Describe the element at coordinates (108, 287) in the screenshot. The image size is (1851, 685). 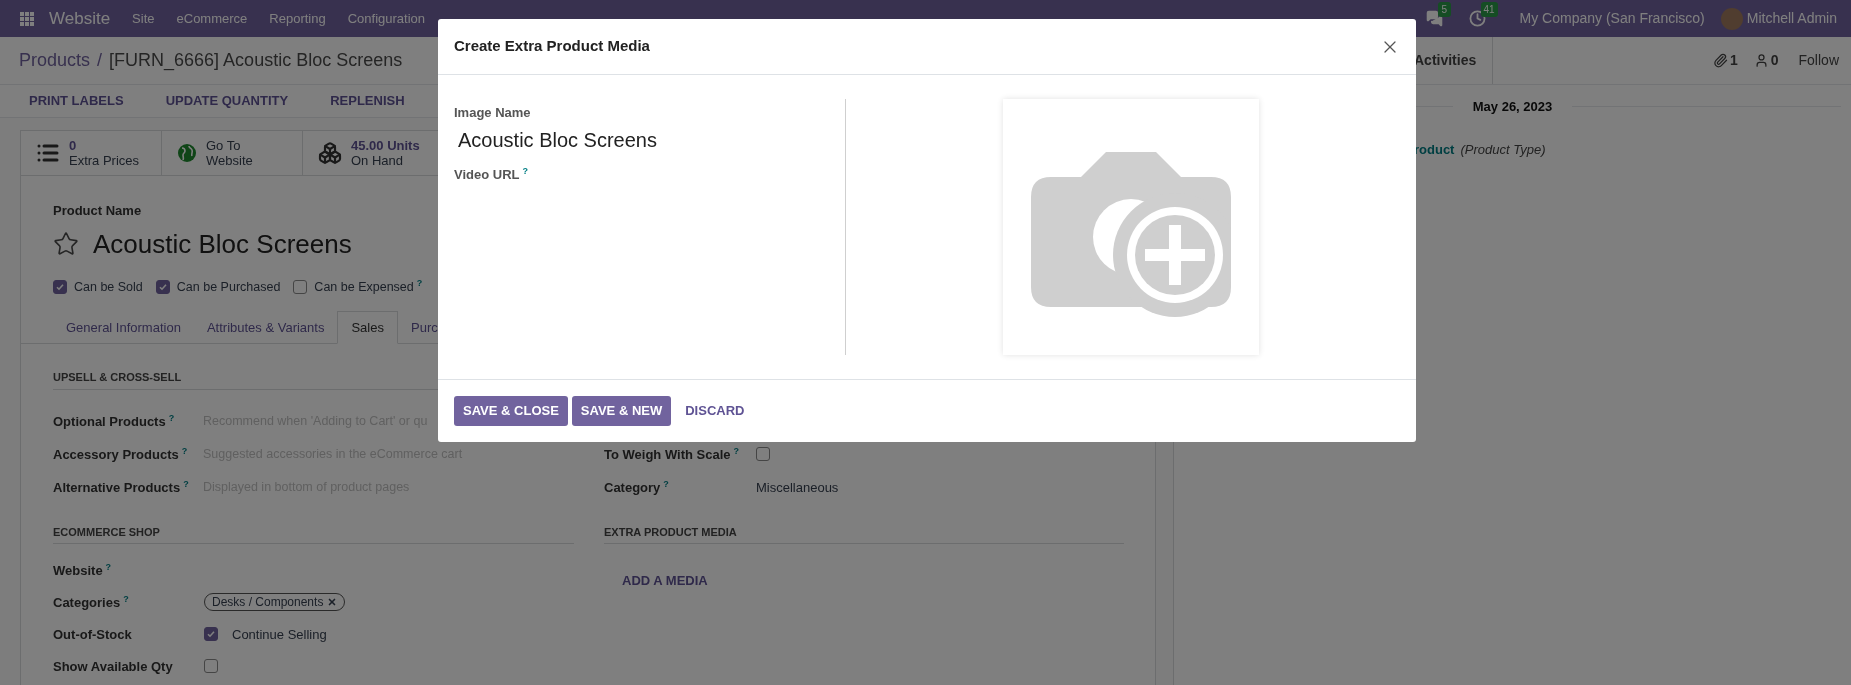
I see `checkbox-label: Can be Sold` at that location.